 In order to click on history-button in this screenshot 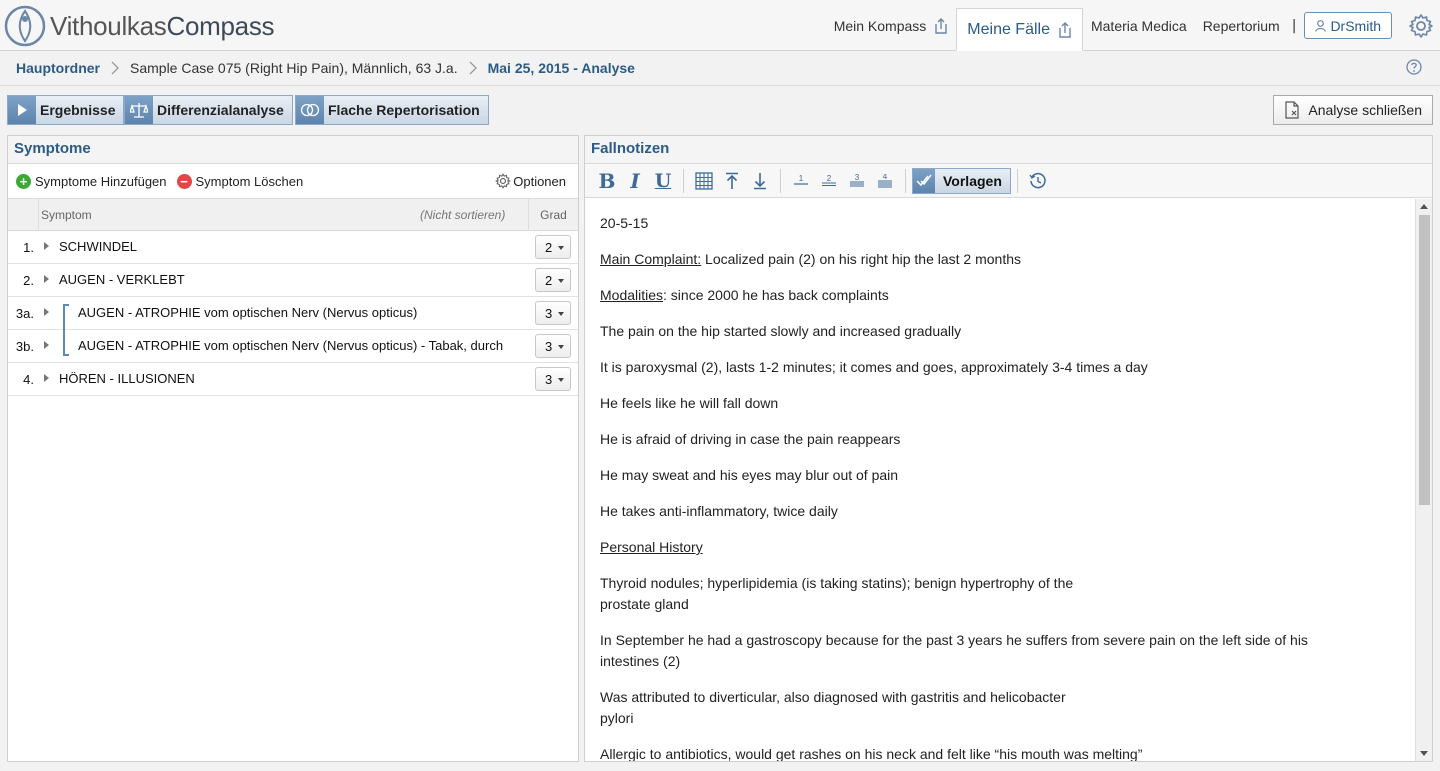, I will do `click(1038, 181)`.